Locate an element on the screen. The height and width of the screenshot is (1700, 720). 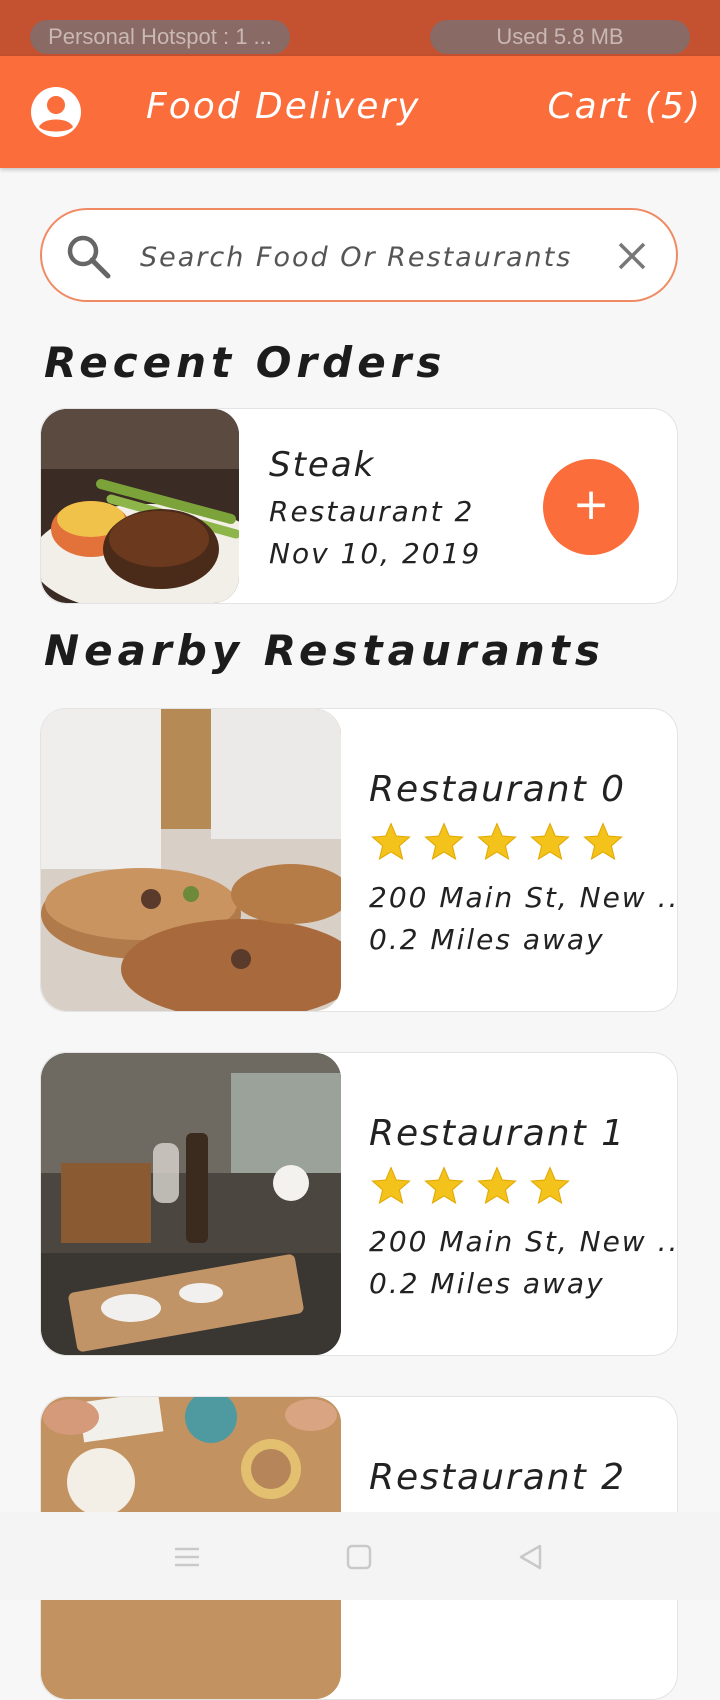
order-dish-name: Steak is located at coordinates (322, 465).